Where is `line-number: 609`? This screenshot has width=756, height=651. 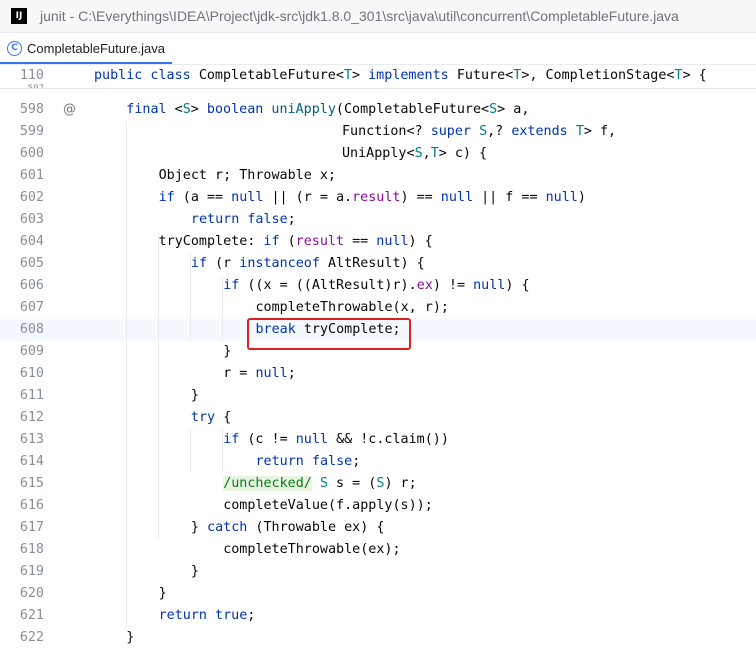
line-number: 609 is located at coordinates (31, 351).